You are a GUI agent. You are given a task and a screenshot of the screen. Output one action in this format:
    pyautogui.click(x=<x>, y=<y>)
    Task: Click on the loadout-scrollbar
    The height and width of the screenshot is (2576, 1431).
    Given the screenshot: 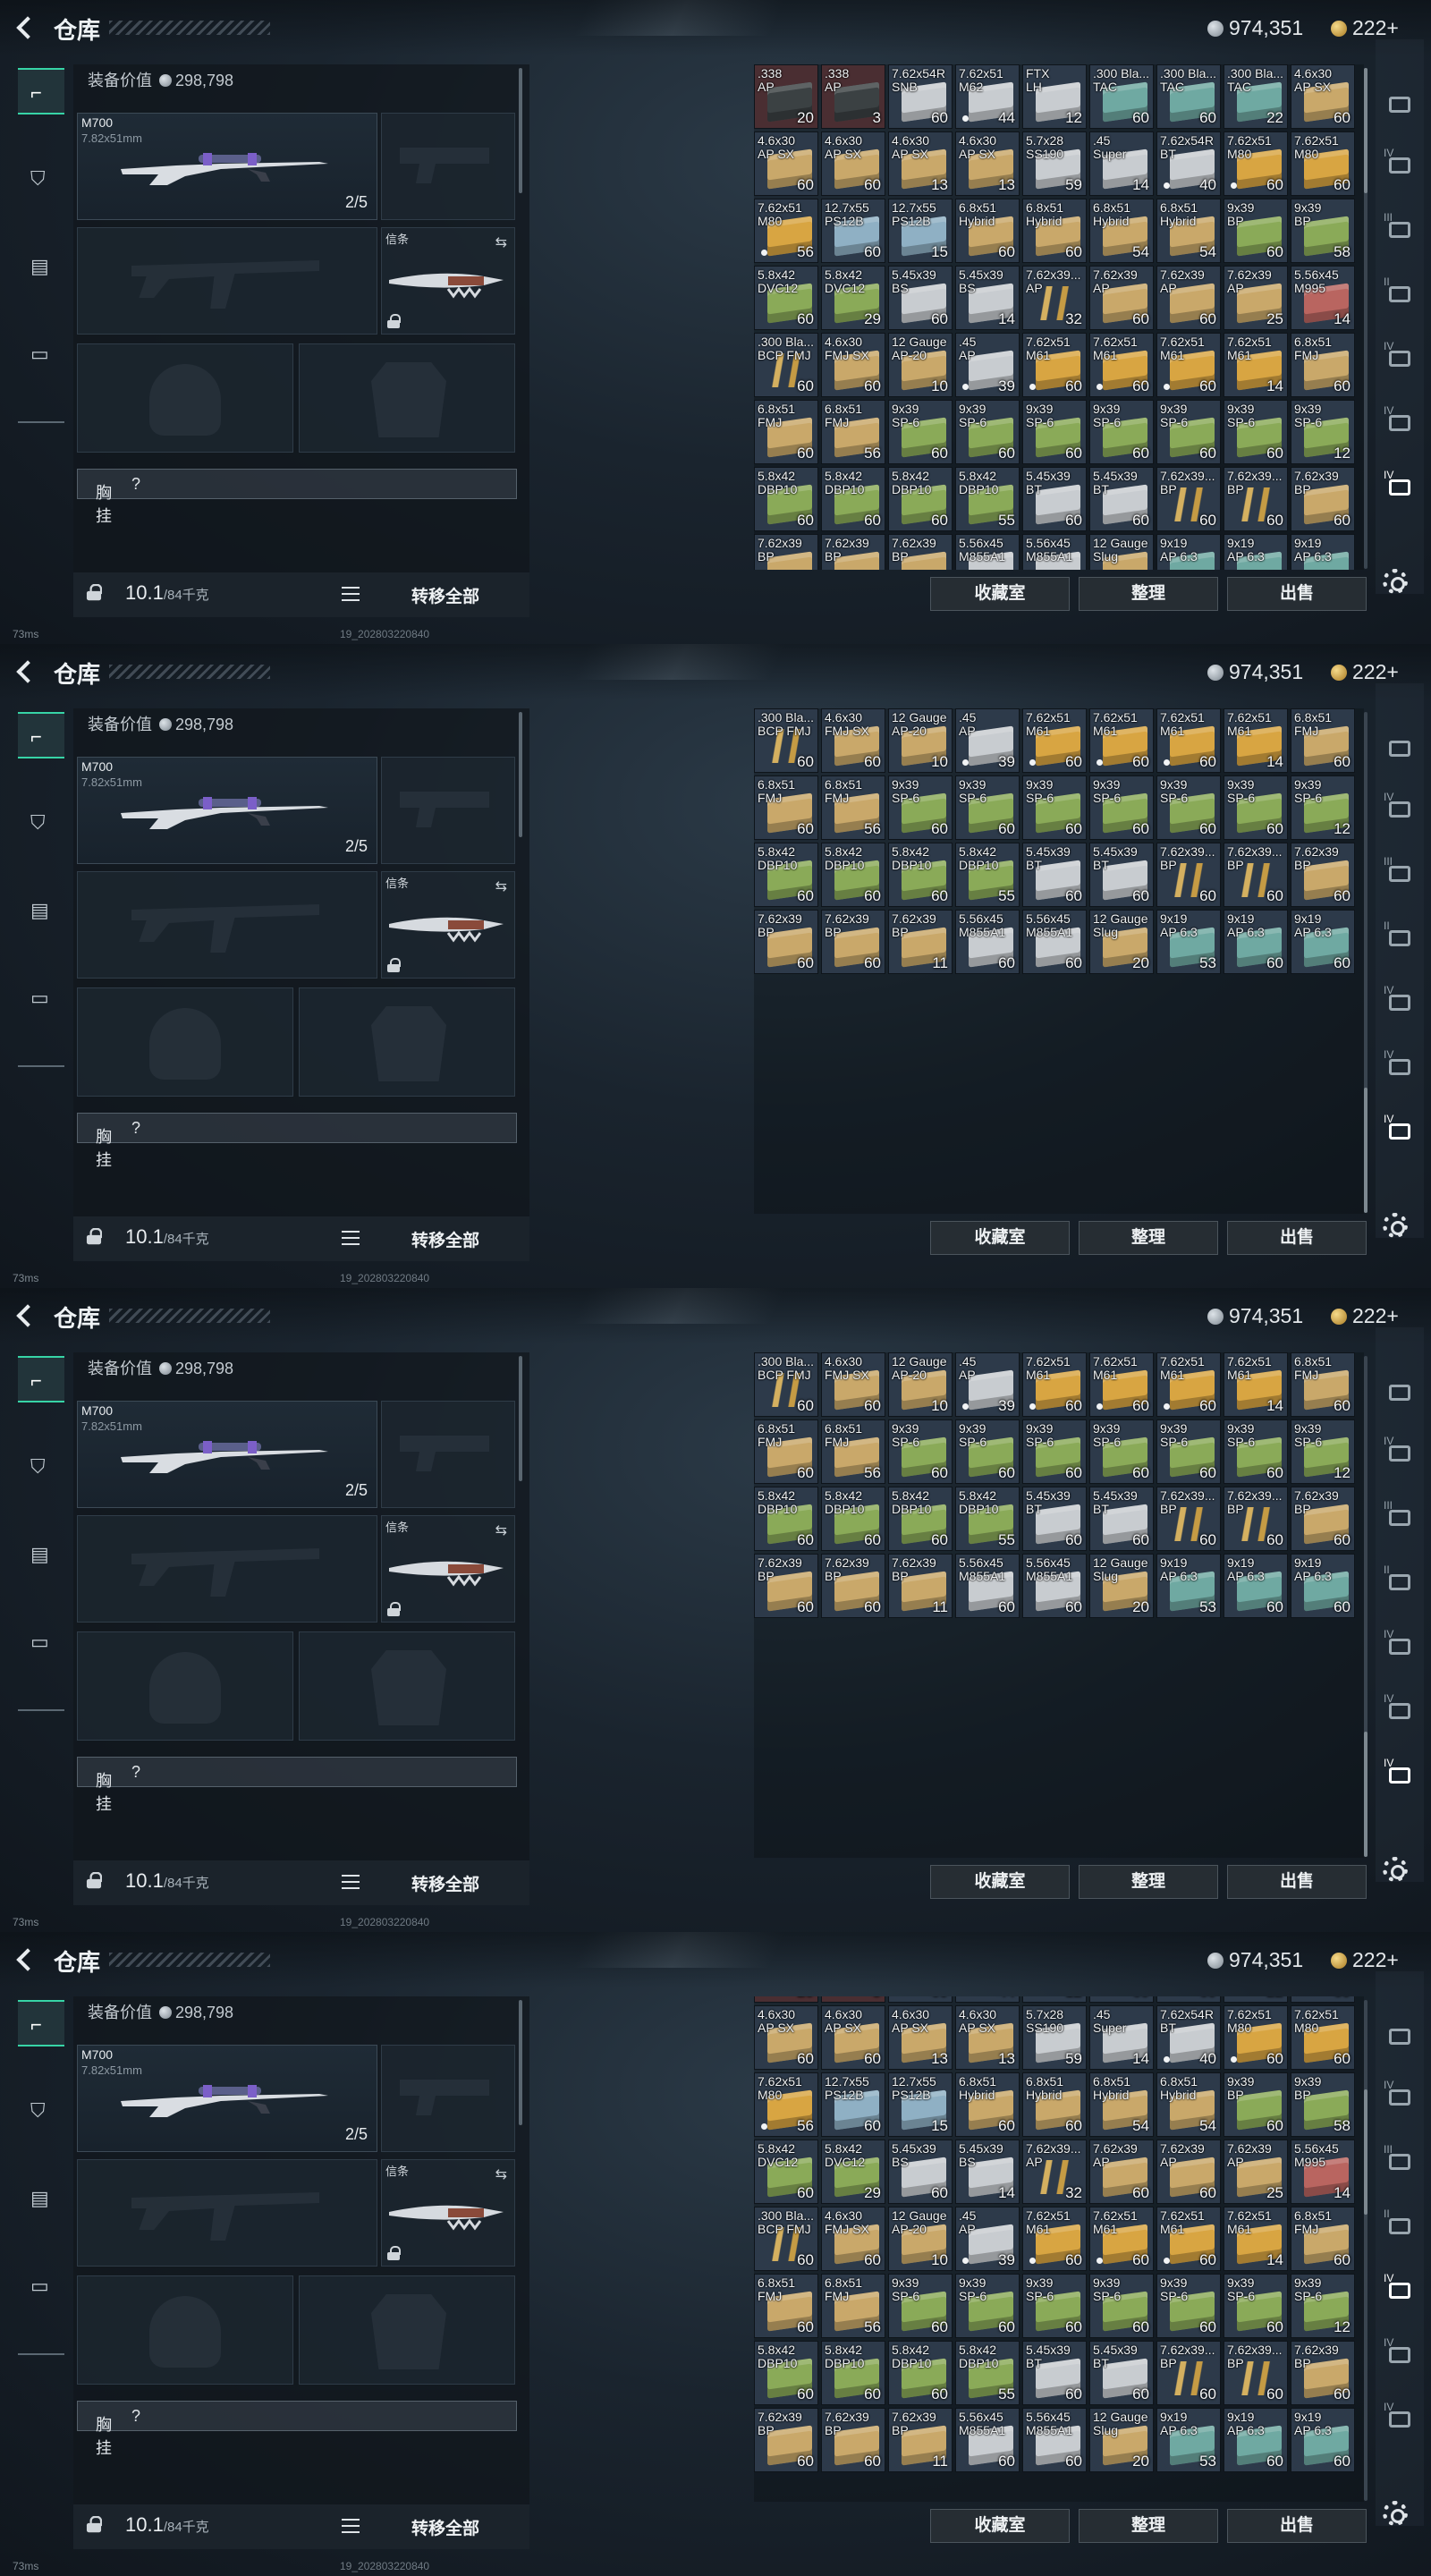 What is the action you would take?
    pyautogui.click(x=520, y=130)
    